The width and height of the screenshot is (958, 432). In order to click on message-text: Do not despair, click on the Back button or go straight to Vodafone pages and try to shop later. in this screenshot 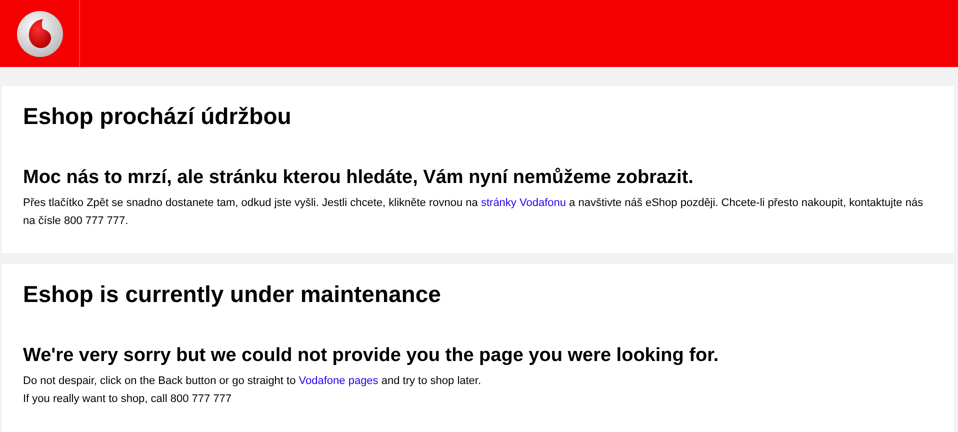, I will do `click(252, 381)`.